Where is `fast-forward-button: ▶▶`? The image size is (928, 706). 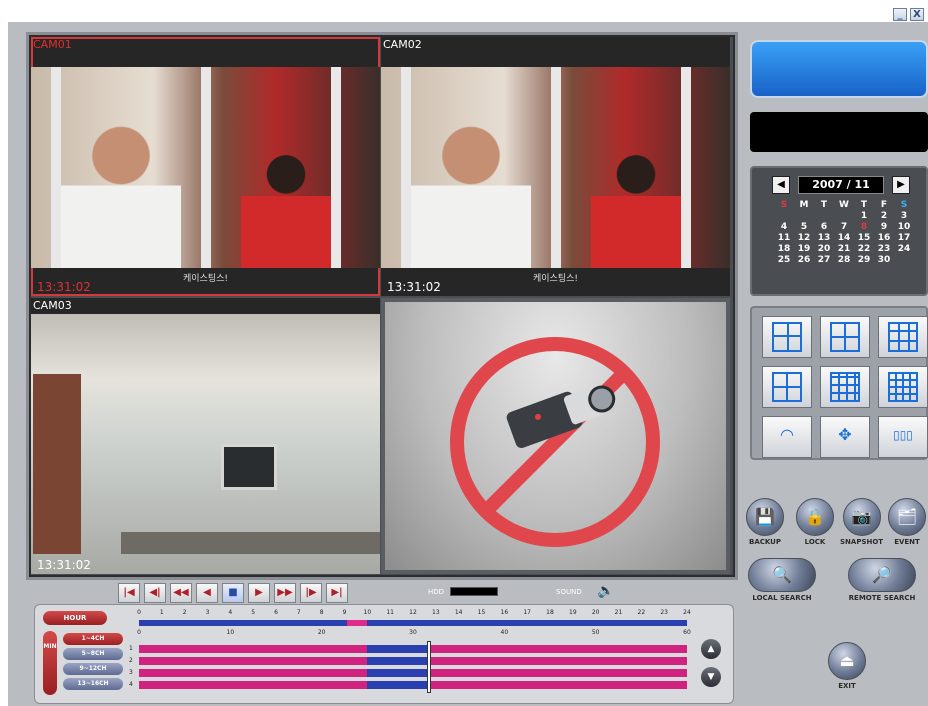
fast-forward-button: ▶▶ is located at coordinates (285, 593).